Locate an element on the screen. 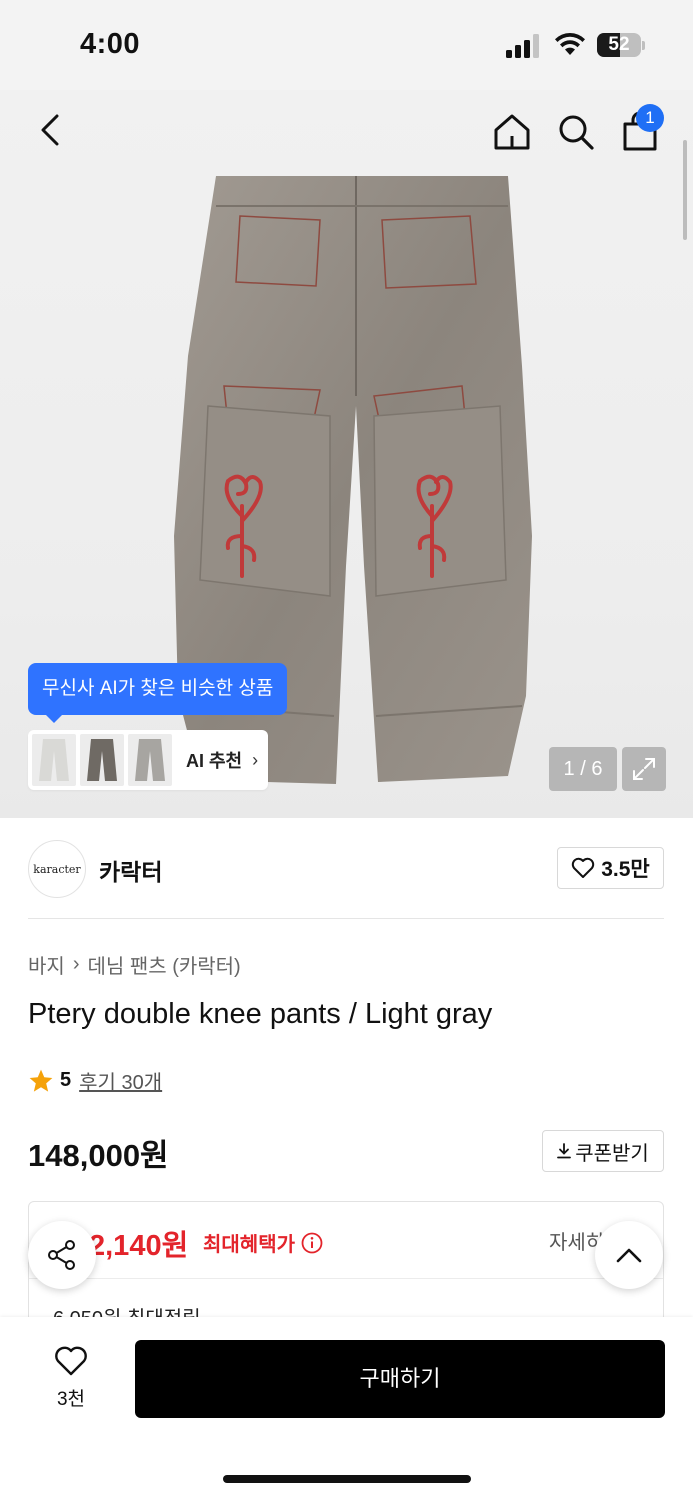  image-counter: 1 / 6 is located at coordinates (583, 769).